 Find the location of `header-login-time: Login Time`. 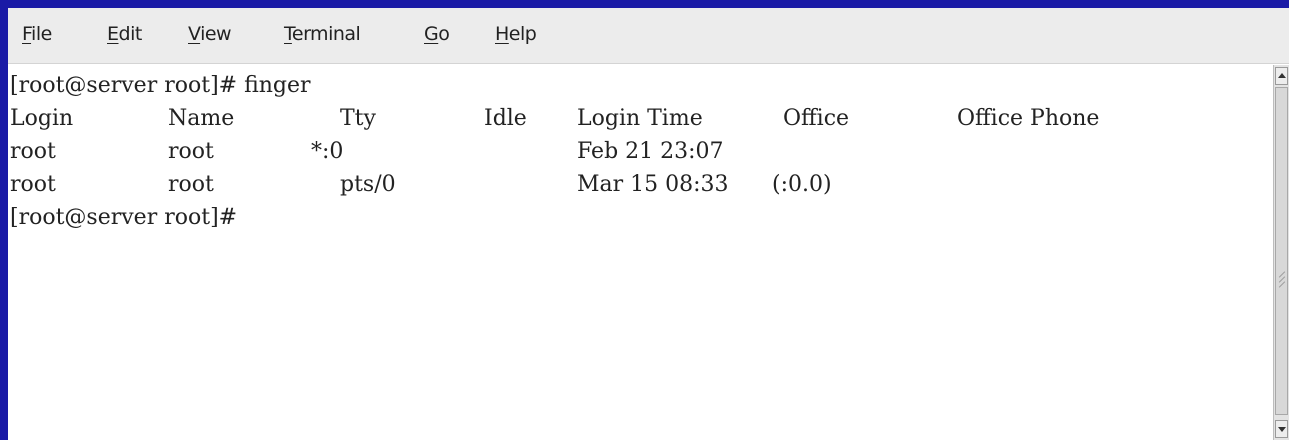

header-login-time: Login Time is located at coordinates (640, 118).